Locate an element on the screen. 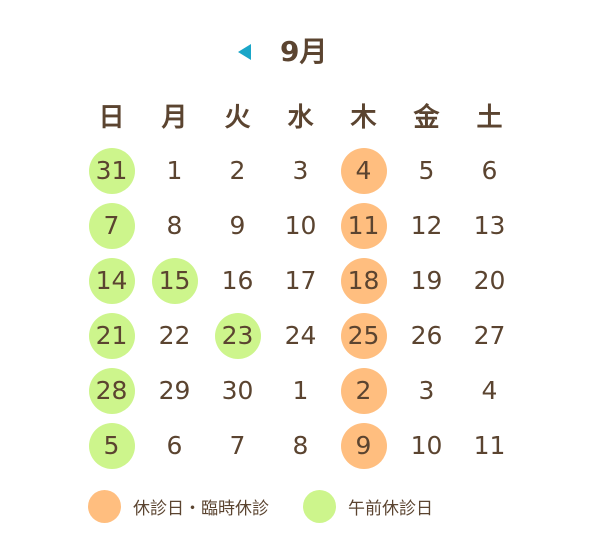 The width and height of the screenshot is (600, 560). day-cell: 17 is located at coordinates (300, 280).